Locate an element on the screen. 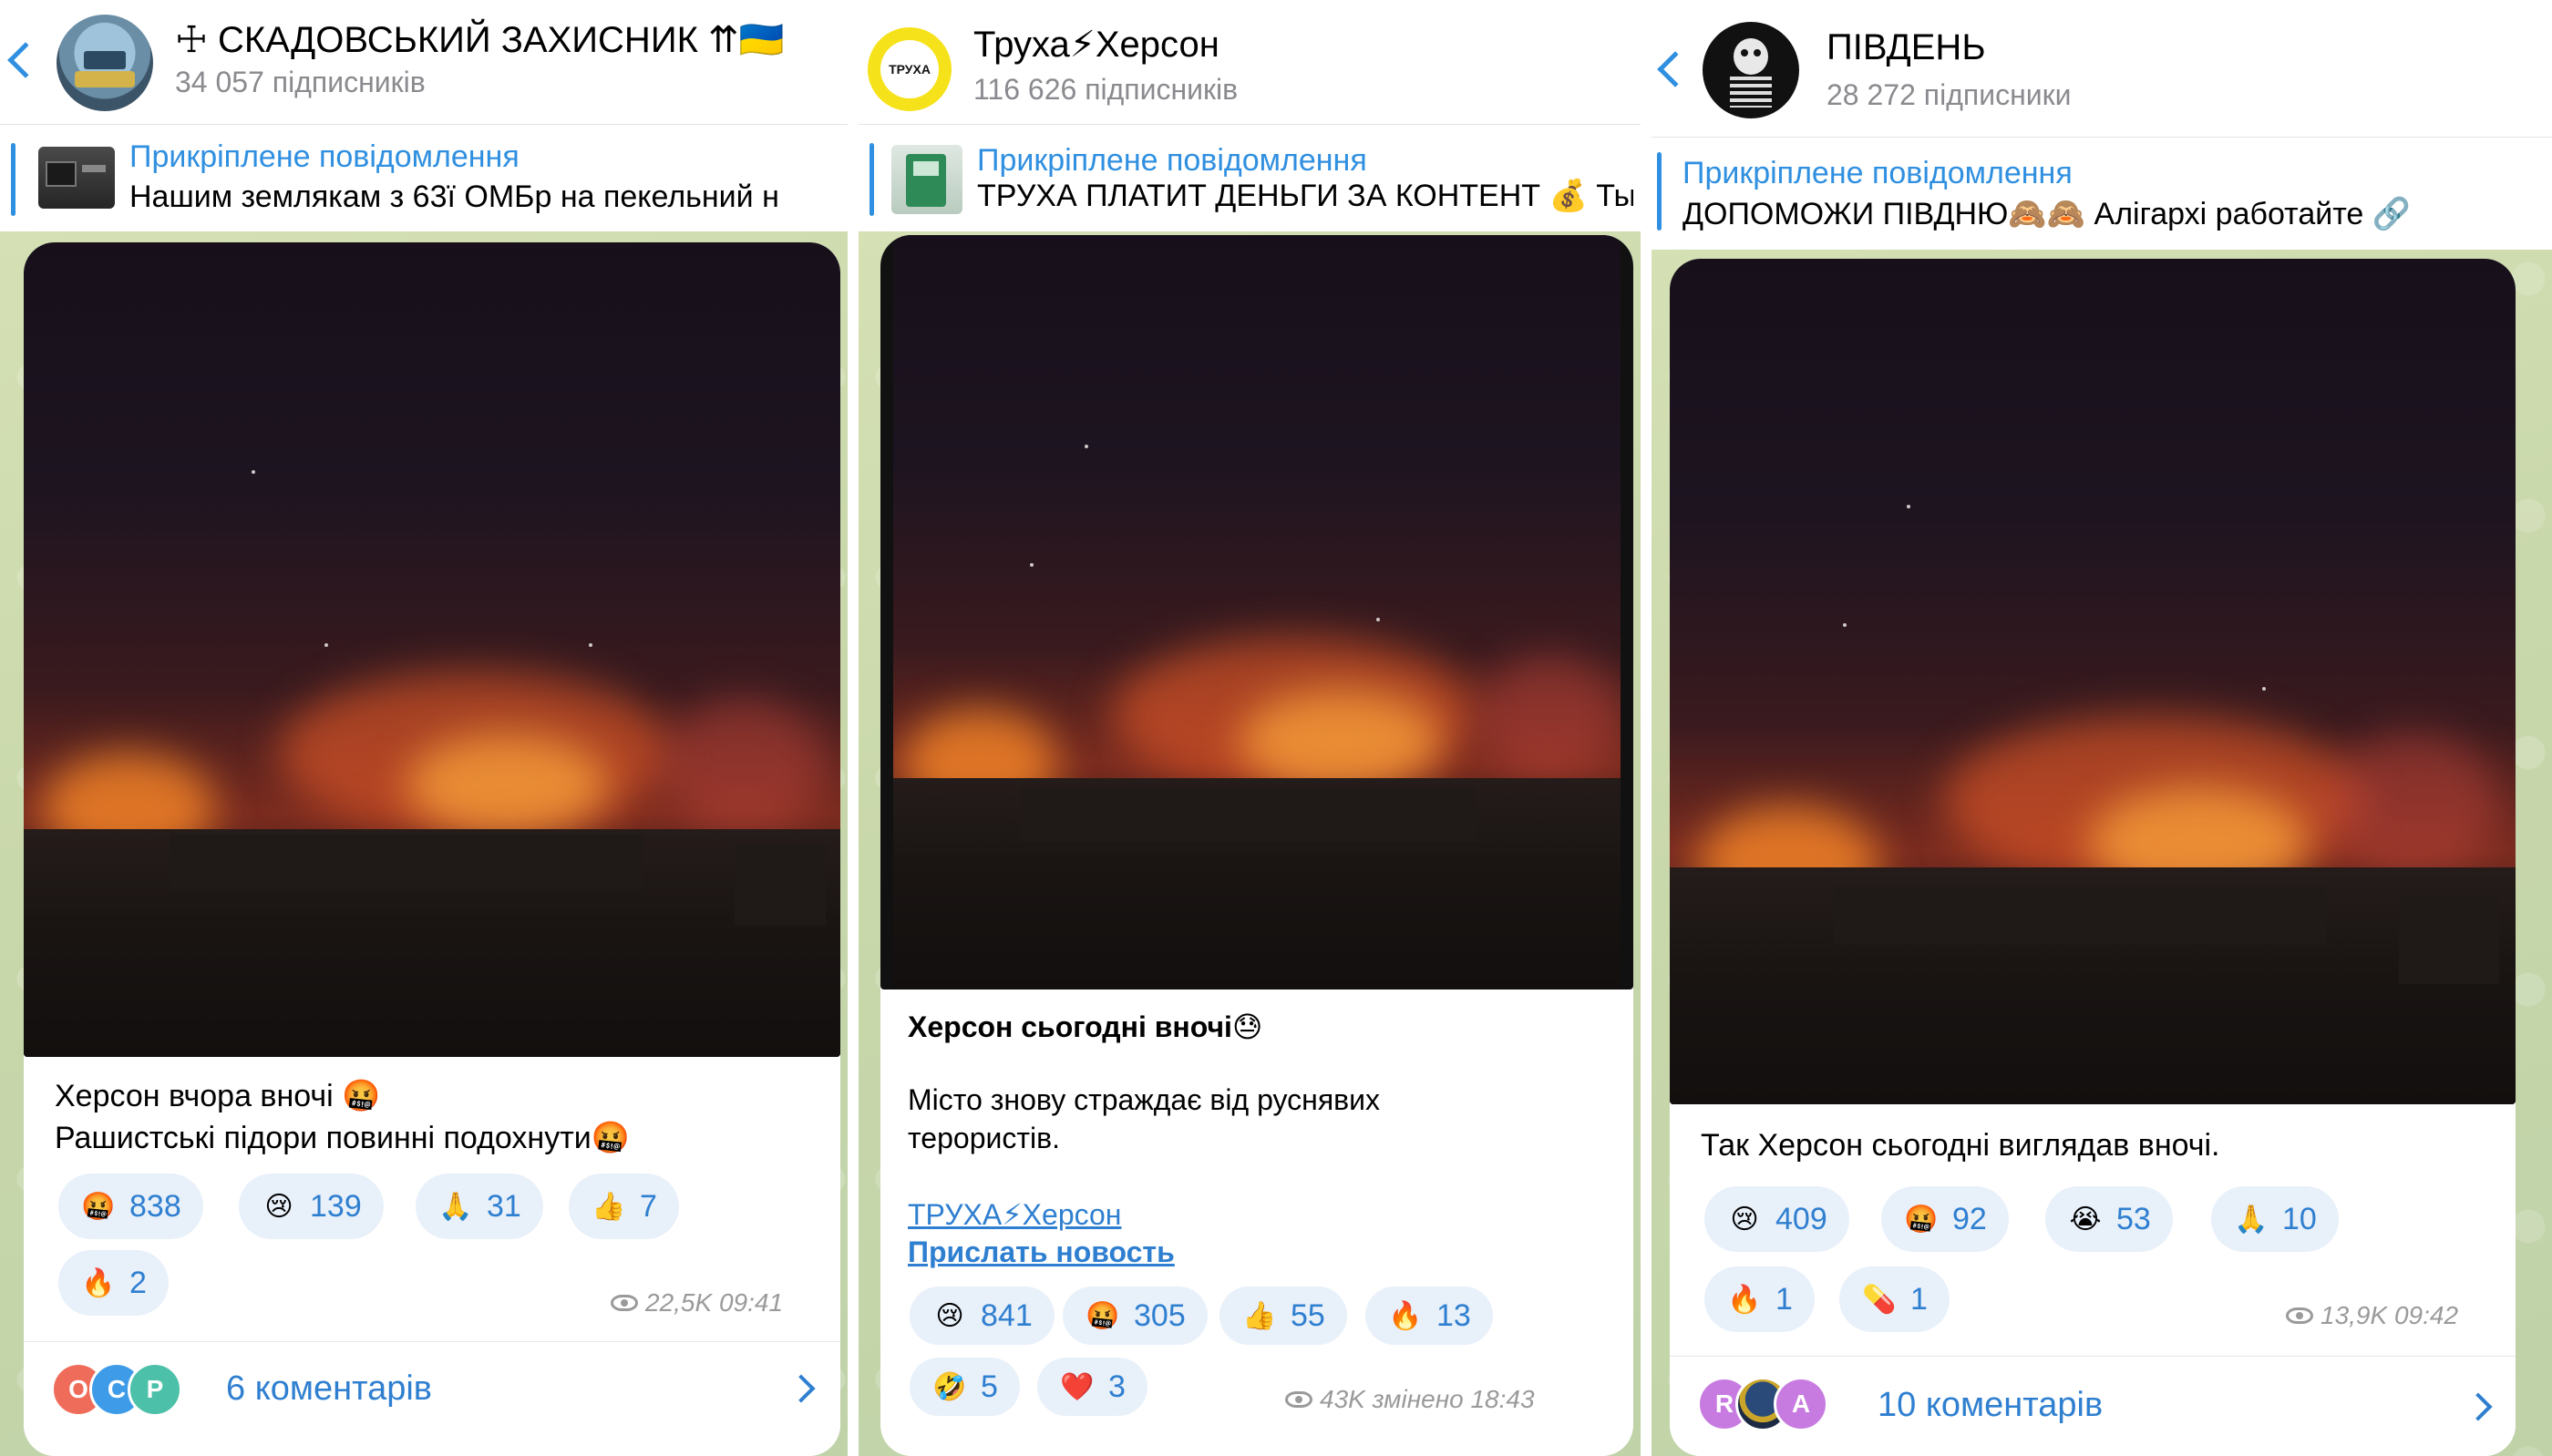 The image size is (2552, 1456). channel-avatar: ТРУХА is located at coordinates (910, 69).